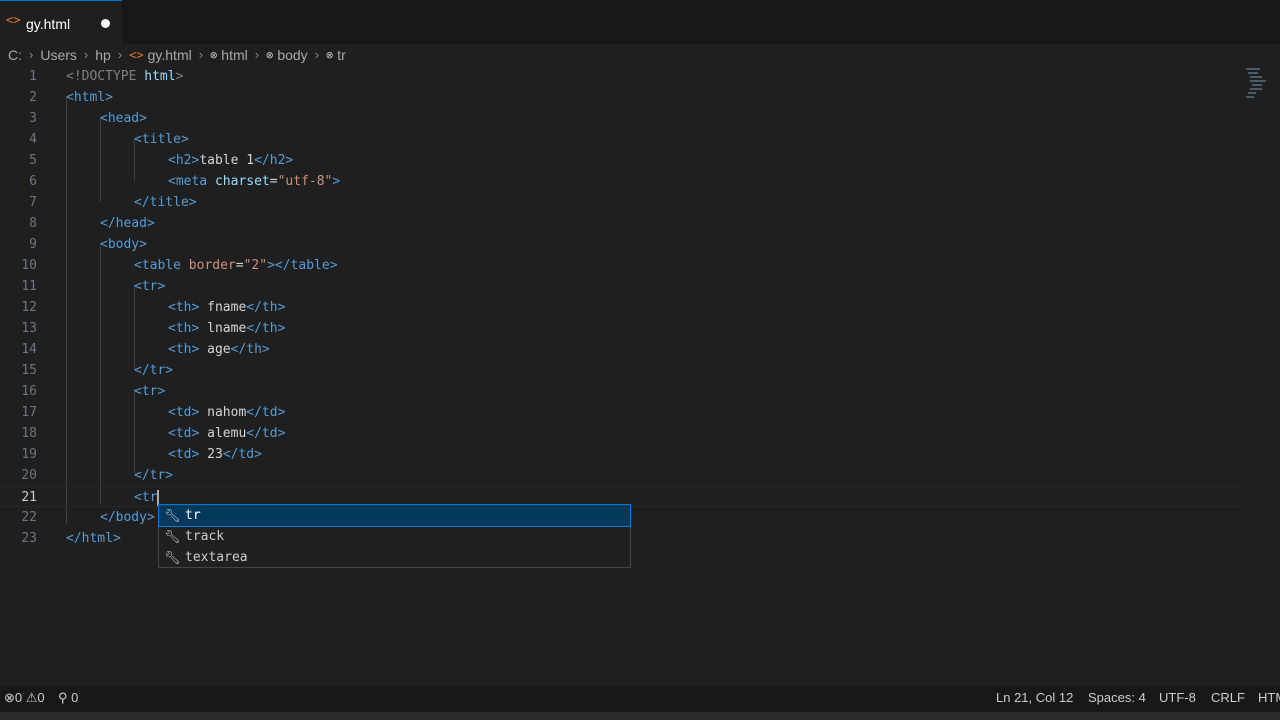 Image resolution: width=1280 pixels, height=720 pixels. What do you see at coordinates (620, 265) in the screenshot?
I see `code-line: 10 <table border="2"></table>` at bounding box center [620, 265].